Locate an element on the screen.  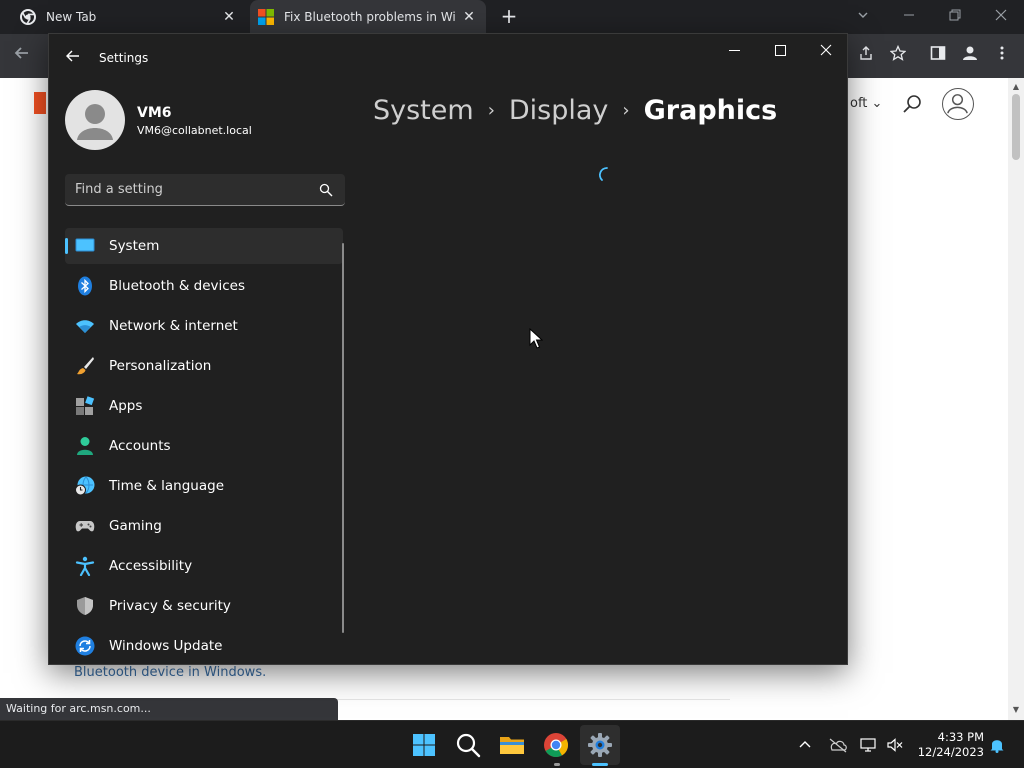
taskbar-clock: 4:33 PM 12/24/2023 is located at coordinates (948, 745).